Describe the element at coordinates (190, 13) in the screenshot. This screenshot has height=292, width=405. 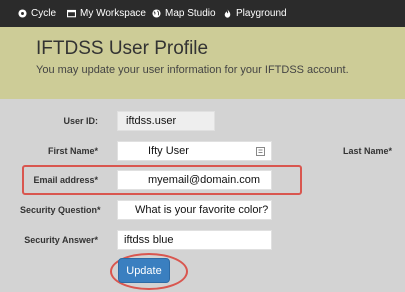
I see `nav-item-label: Map Studio` at that location.